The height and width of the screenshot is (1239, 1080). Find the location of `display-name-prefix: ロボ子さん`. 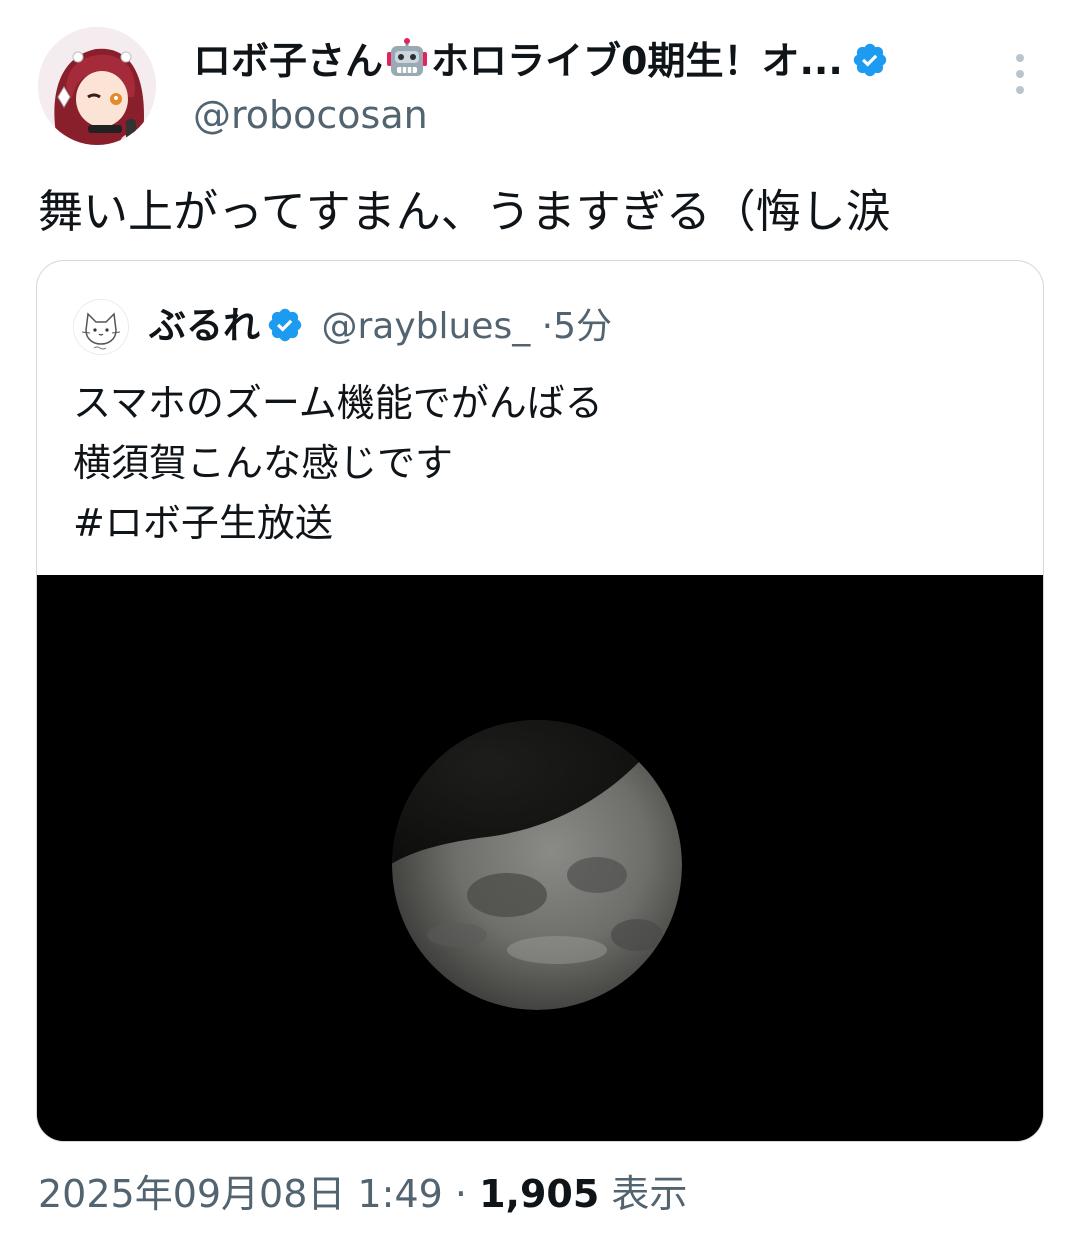

display-name-prefix: ロボ子さん is located at coordinates (288, 61).